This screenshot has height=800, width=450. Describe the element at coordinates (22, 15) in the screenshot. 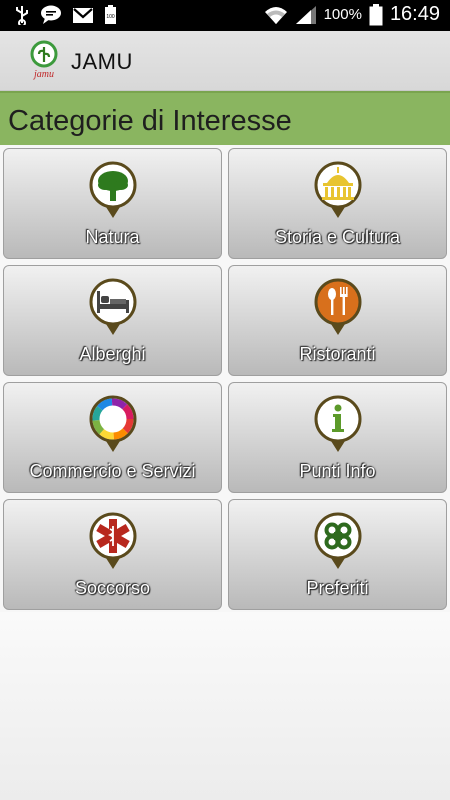

I see `usb-icon` at that location.